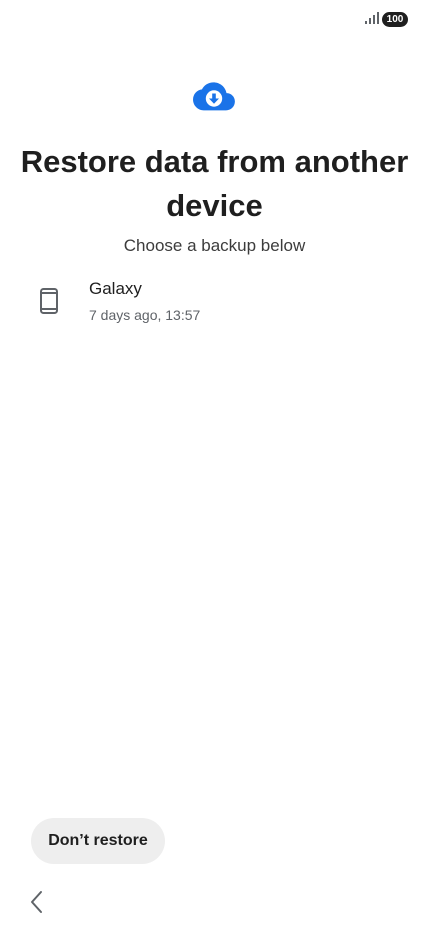 The width and height of the screenshot is (429, 930). What do you see at coordinates (214, 303) in the screenshot?
I see `backup-item-galaxy: Galaxy 7 days ago, 13:57` at bounding box center [214, 303].